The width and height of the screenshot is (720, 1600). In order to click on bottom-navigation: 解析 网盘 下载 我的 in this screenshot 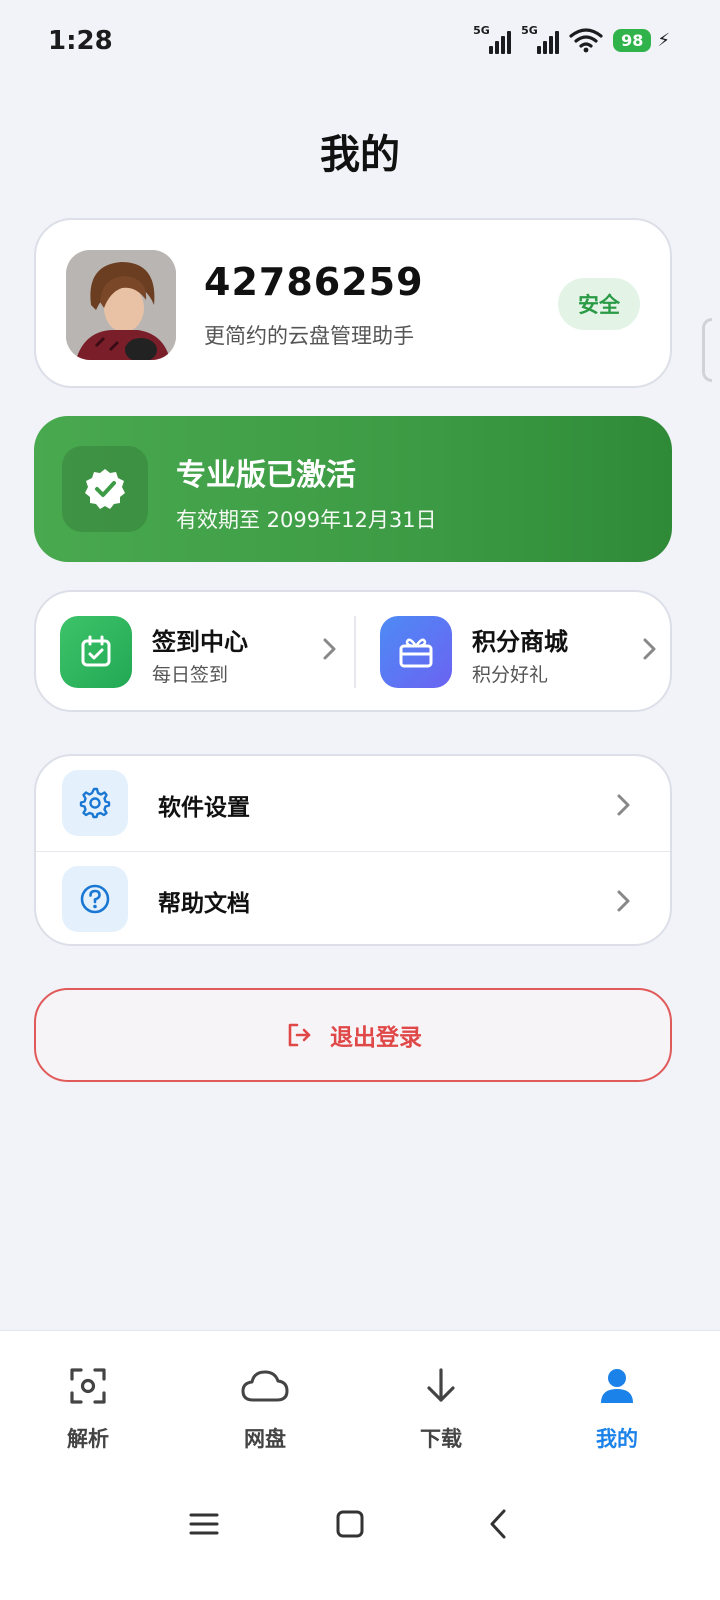, I will do `click(360, 1405)`.